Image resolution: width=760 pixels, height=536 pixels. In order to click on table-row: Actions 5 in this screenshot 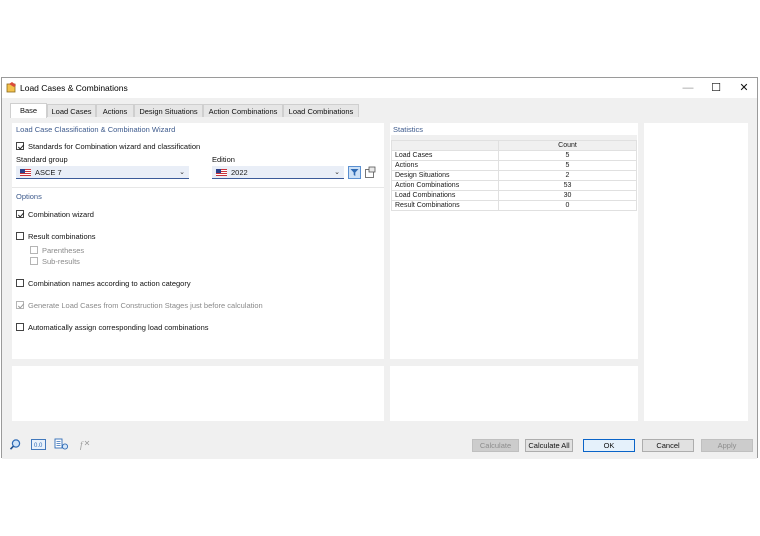, I will do `click(514, 165)`.